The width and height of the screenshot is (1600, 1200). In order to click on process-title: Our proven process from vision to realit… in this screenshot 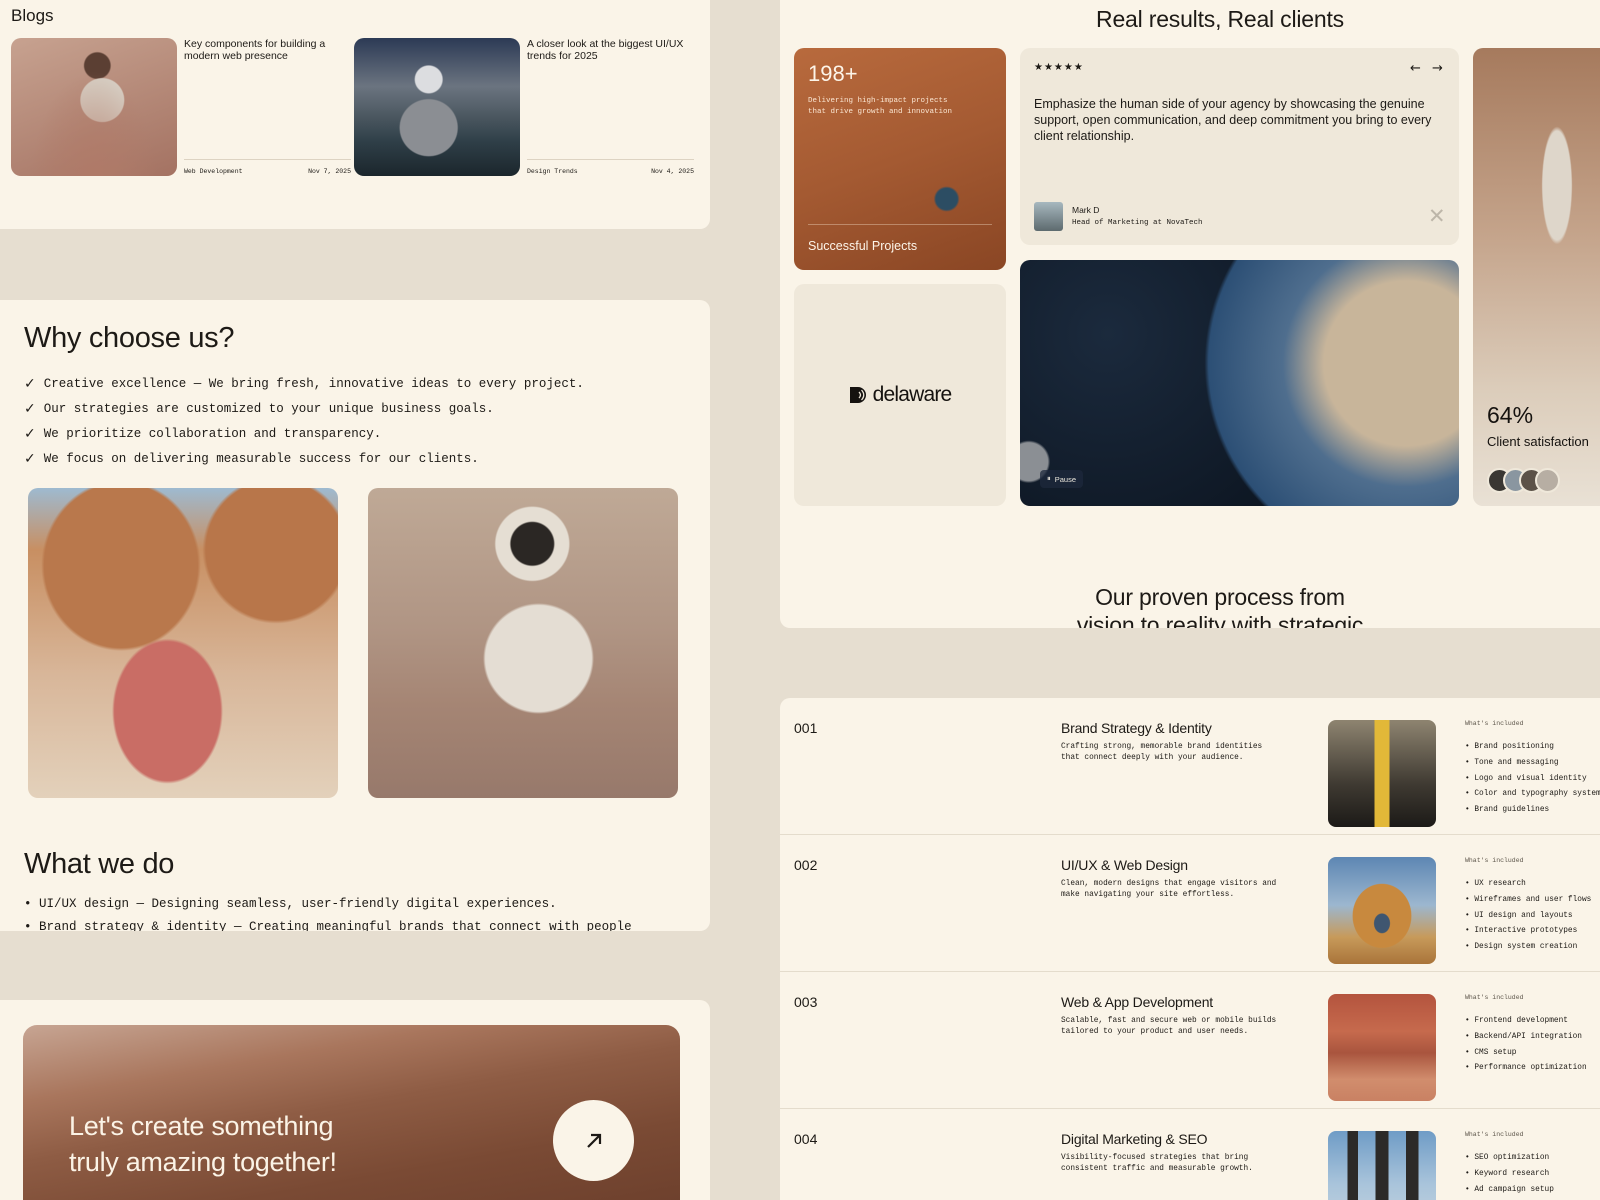, I will do `click(1190, 605)`.